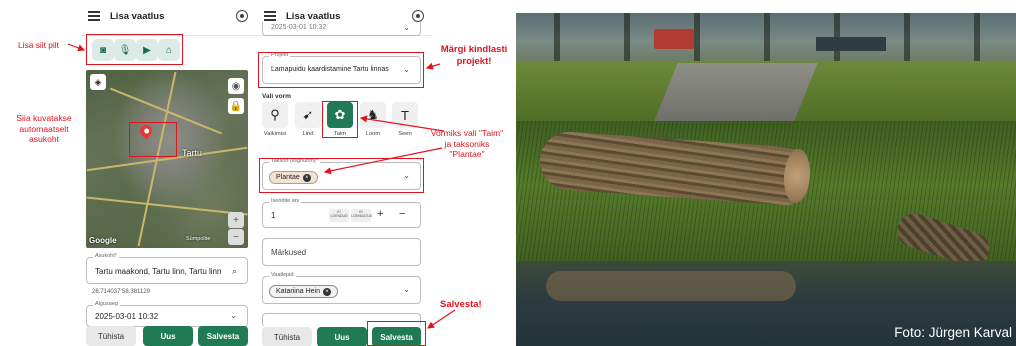  What do you see at coordinates (953, 332) in the screenshot?
I see `photo-credit: Foto: Jürgen Karval` at bounding box center [953, 332].